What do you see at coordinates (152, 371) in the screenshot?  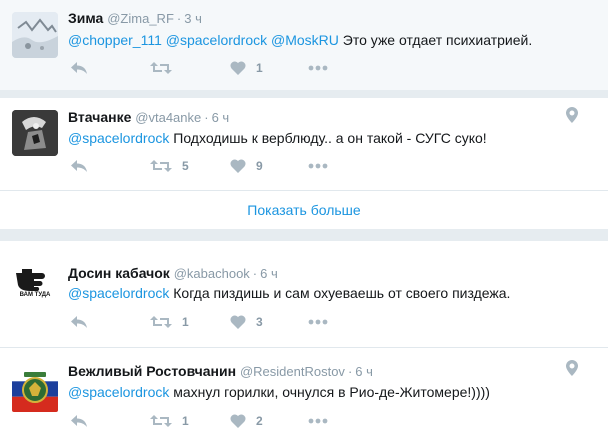 I see `display-name: Вежливый Ростовчанин` at bounding box center [152, 371].